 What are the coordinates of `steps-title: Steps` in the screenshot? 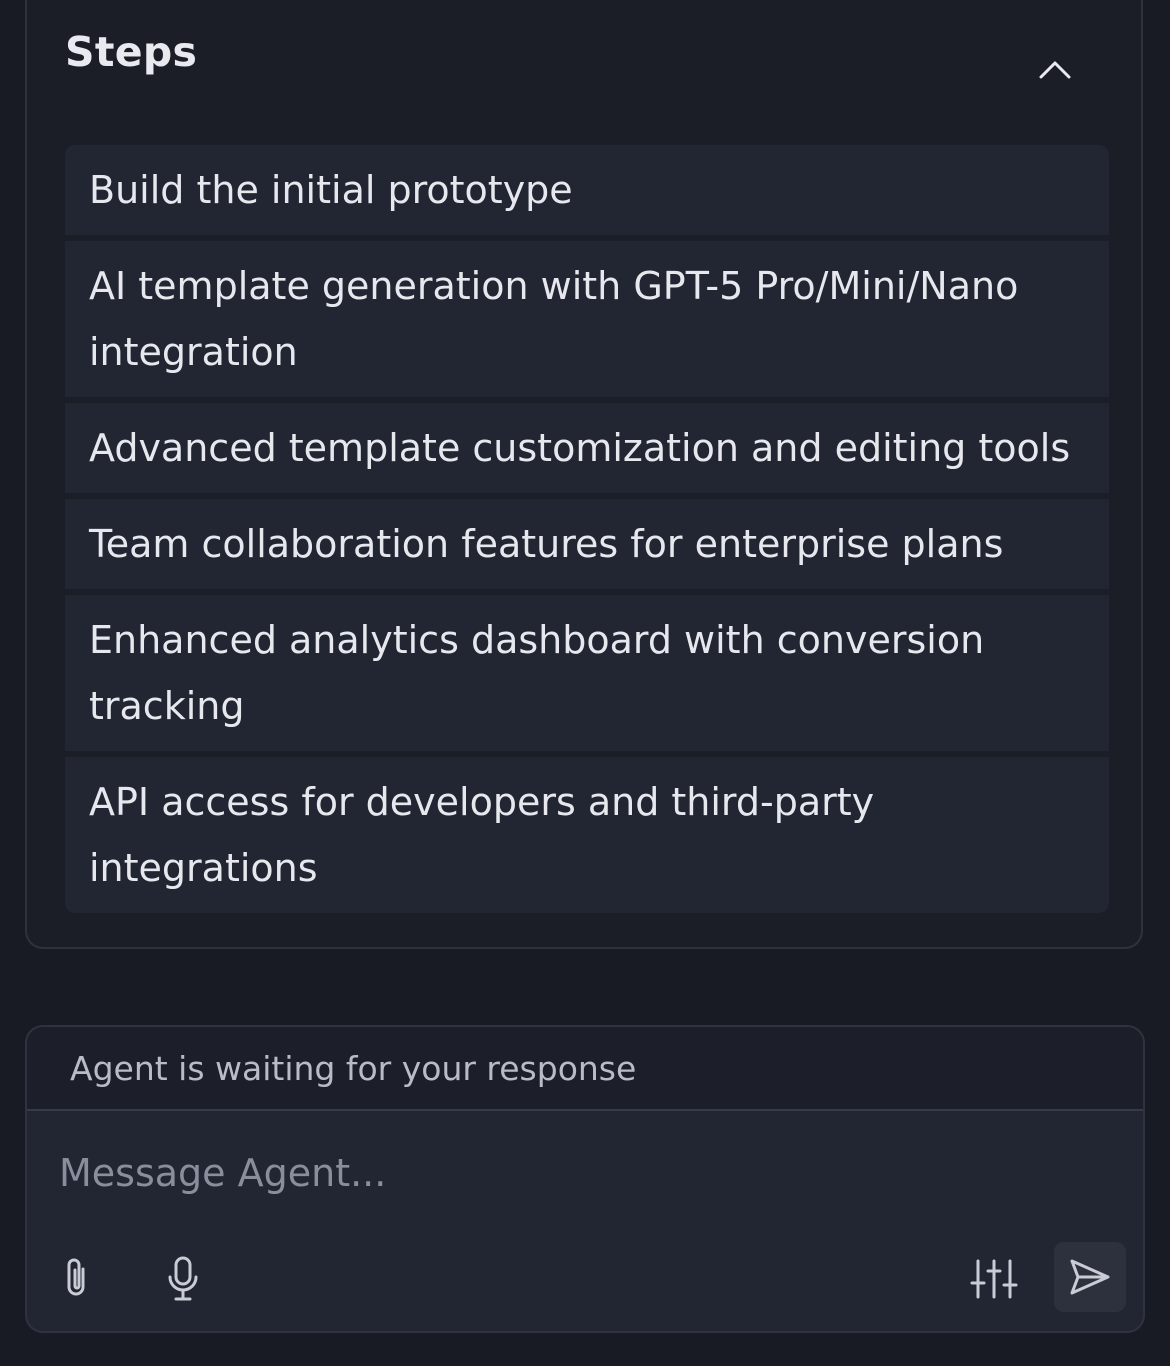 It's located at (131, 52).